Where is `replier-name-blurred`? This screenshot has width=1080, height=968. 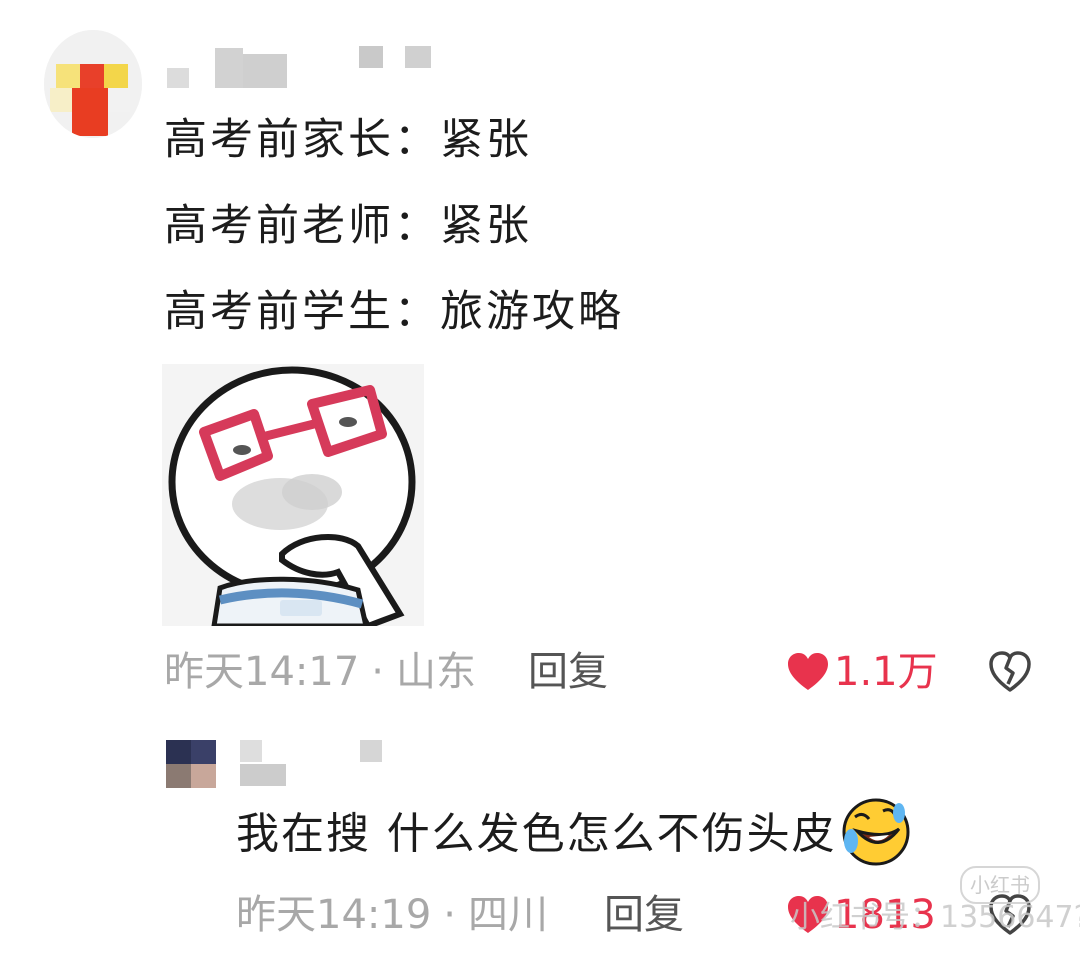 replier-name-blurred is located at coordinates (313, 763).